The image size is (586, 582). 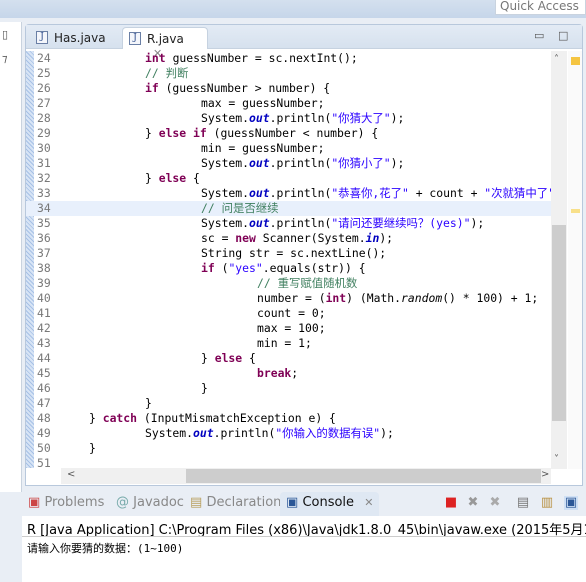 I want to click on scroll-up-icon: ˄, so click(x=556, y=59).